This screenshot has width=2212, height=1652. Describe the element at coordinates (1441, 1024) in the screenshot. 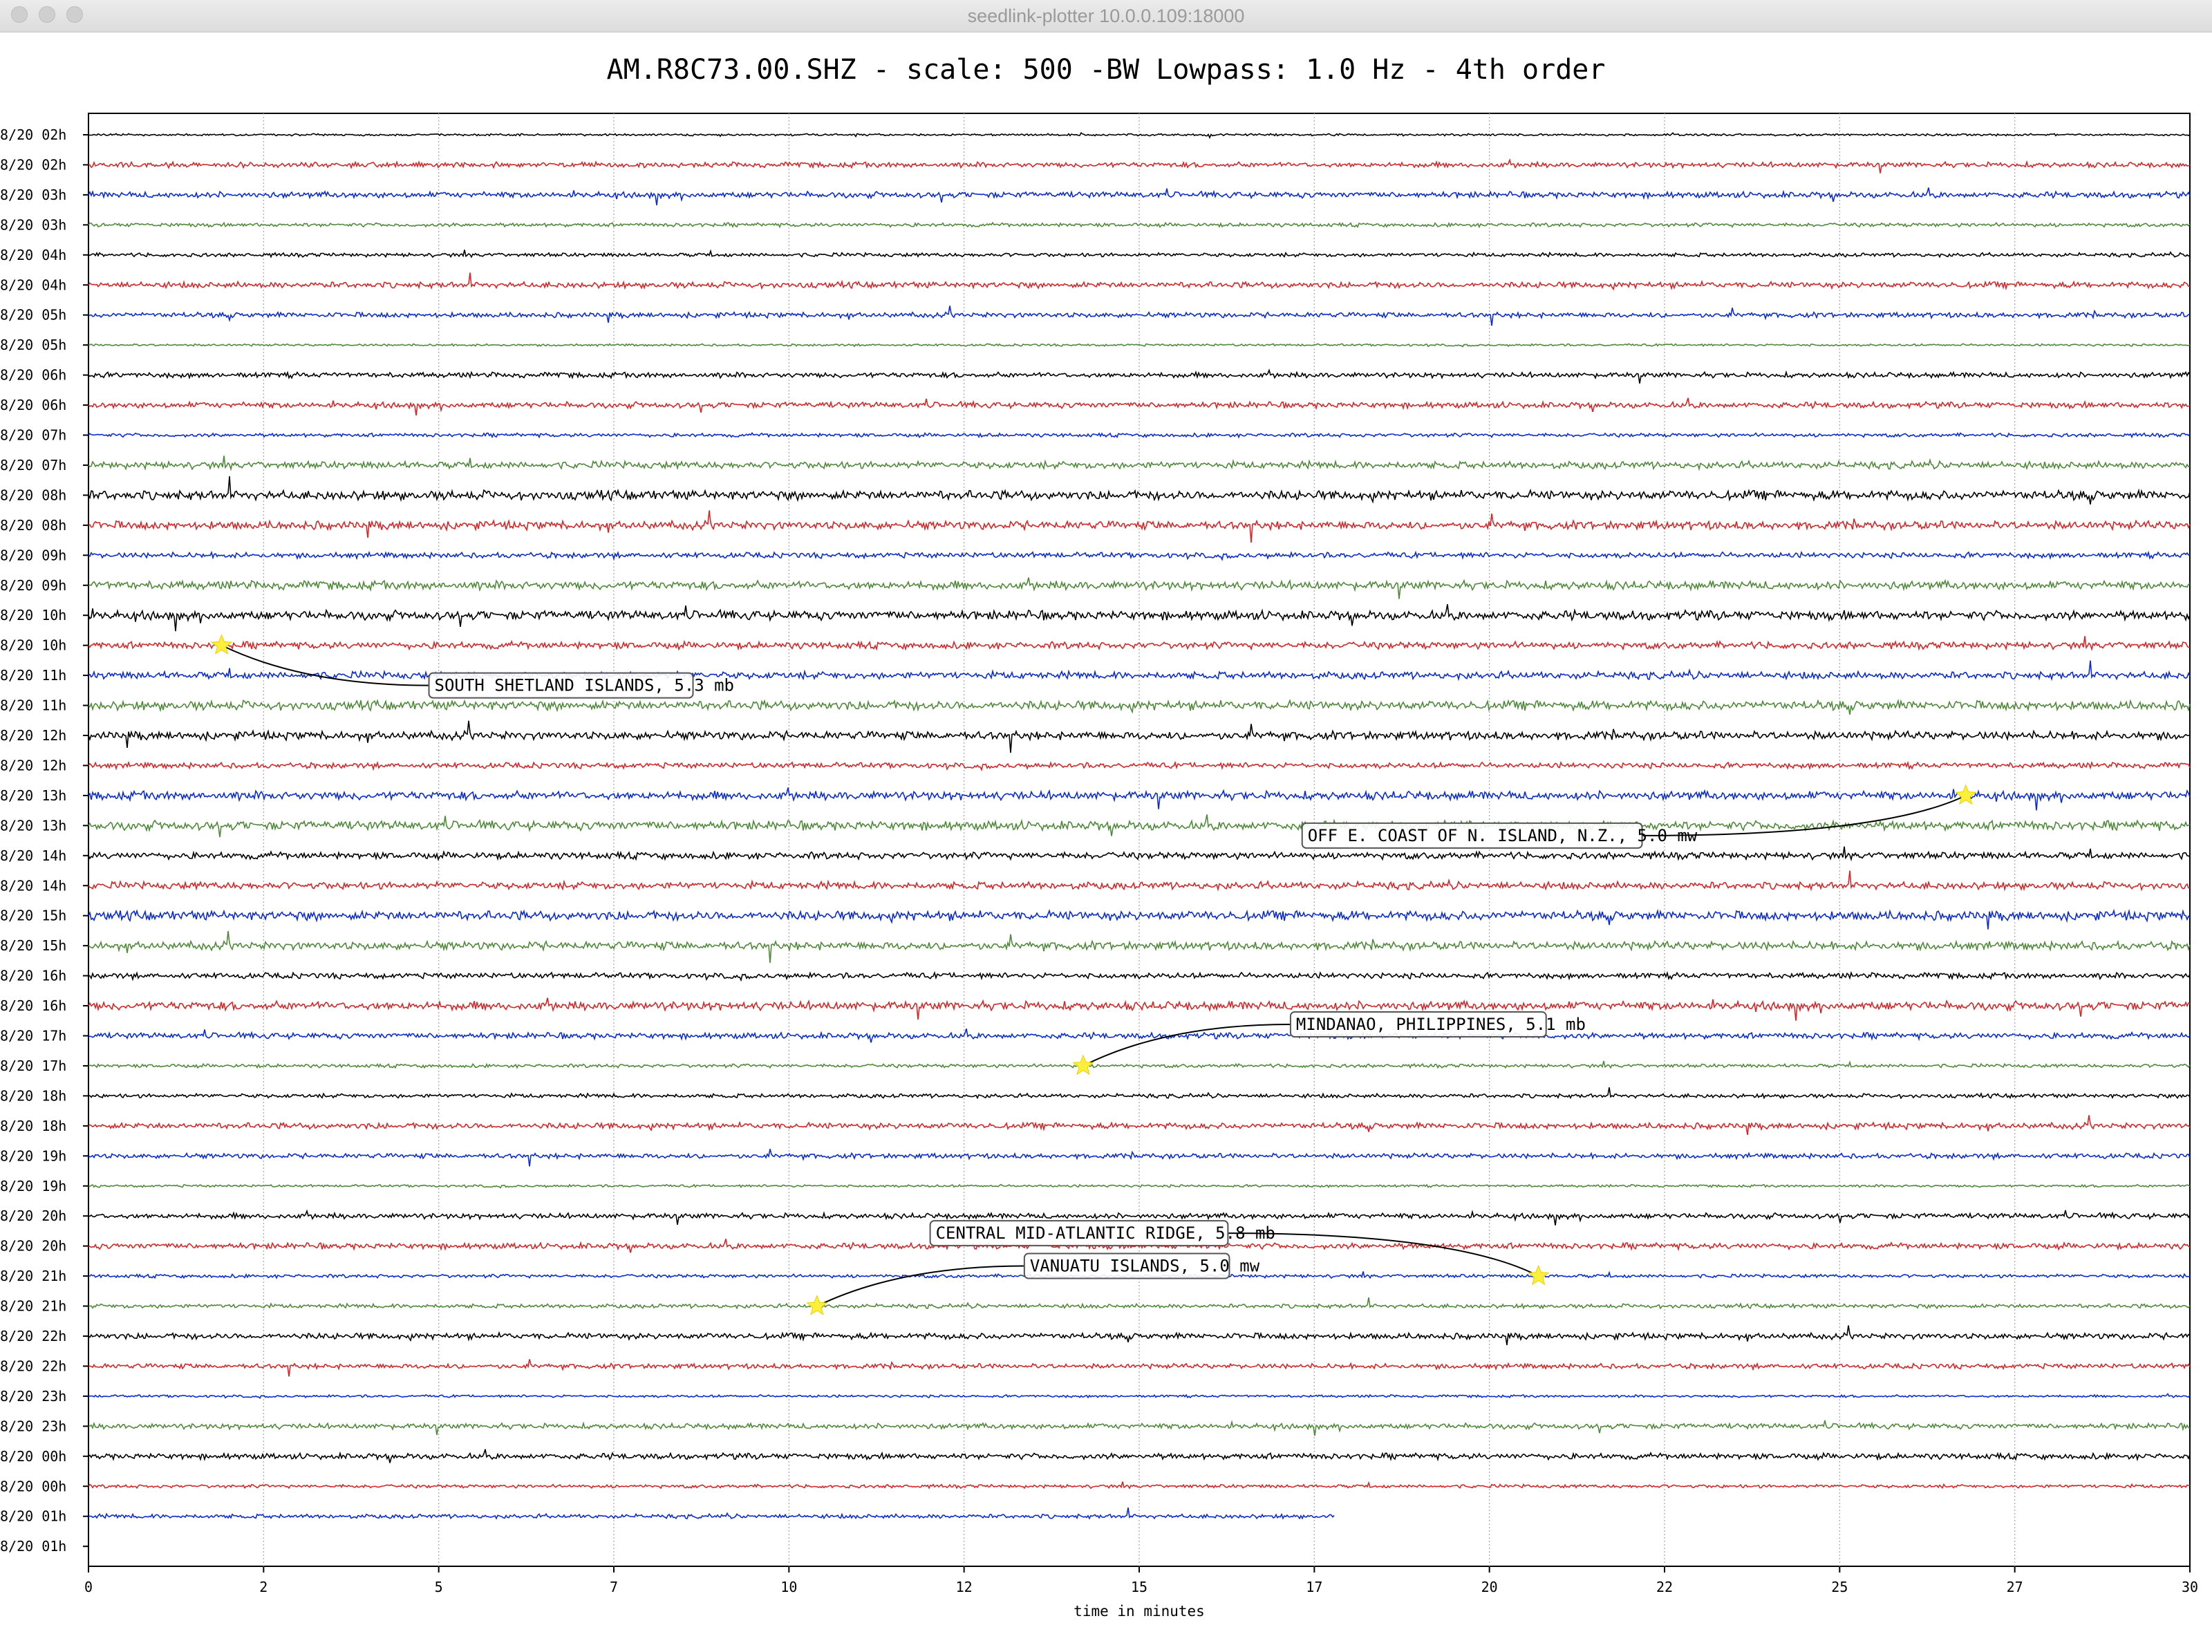

I see `event-label: MINDANAO, PHILIPPINES, 5.1 mb` at that location.